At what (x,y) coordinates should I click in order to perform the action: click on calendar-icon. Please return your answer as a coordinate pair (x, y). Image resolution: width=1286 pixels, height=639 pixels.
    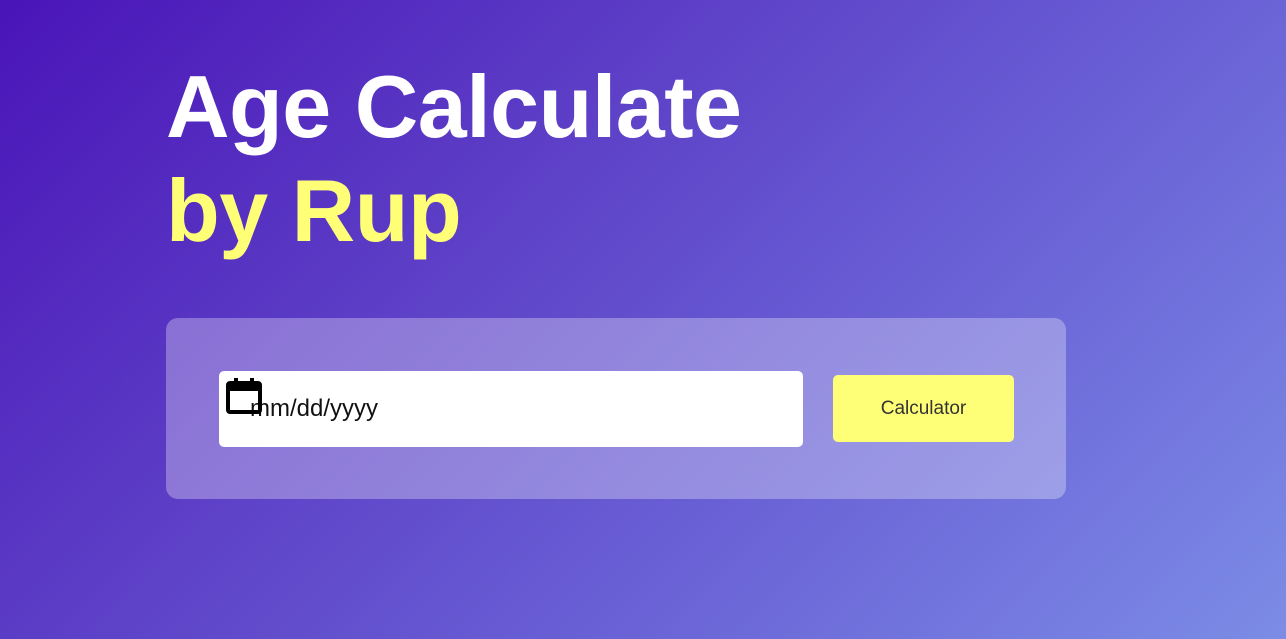
    Looking at the image, I should click on (244, 396).